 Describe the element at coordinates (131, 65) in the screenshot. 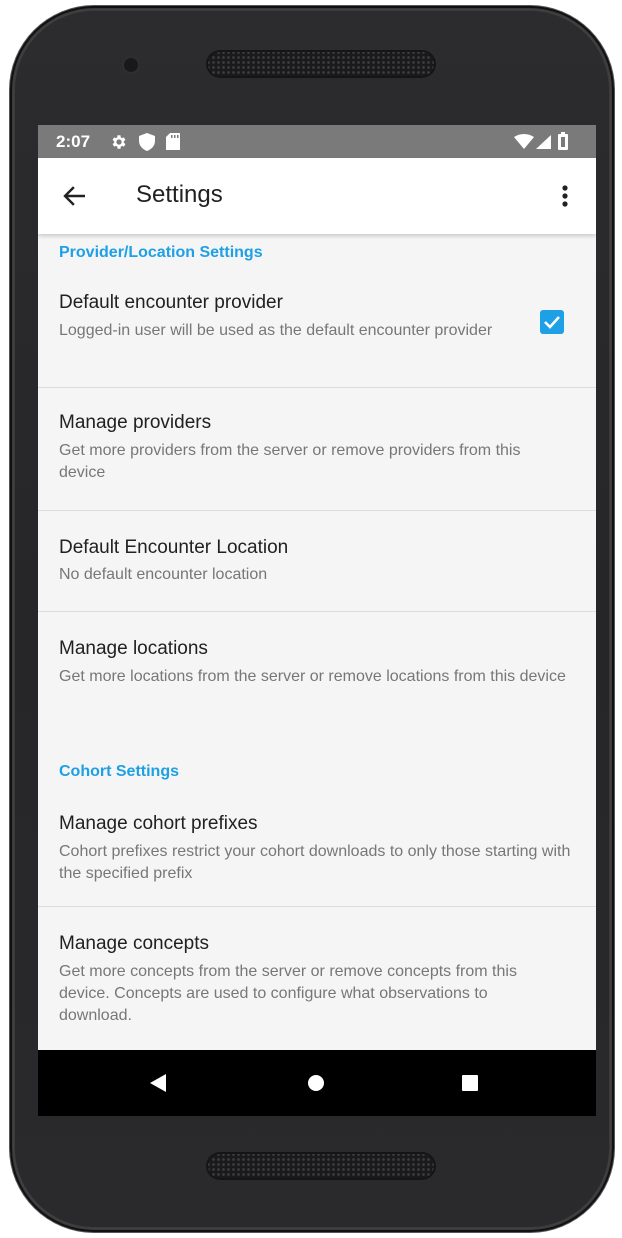

I see `front-camera` at that location.